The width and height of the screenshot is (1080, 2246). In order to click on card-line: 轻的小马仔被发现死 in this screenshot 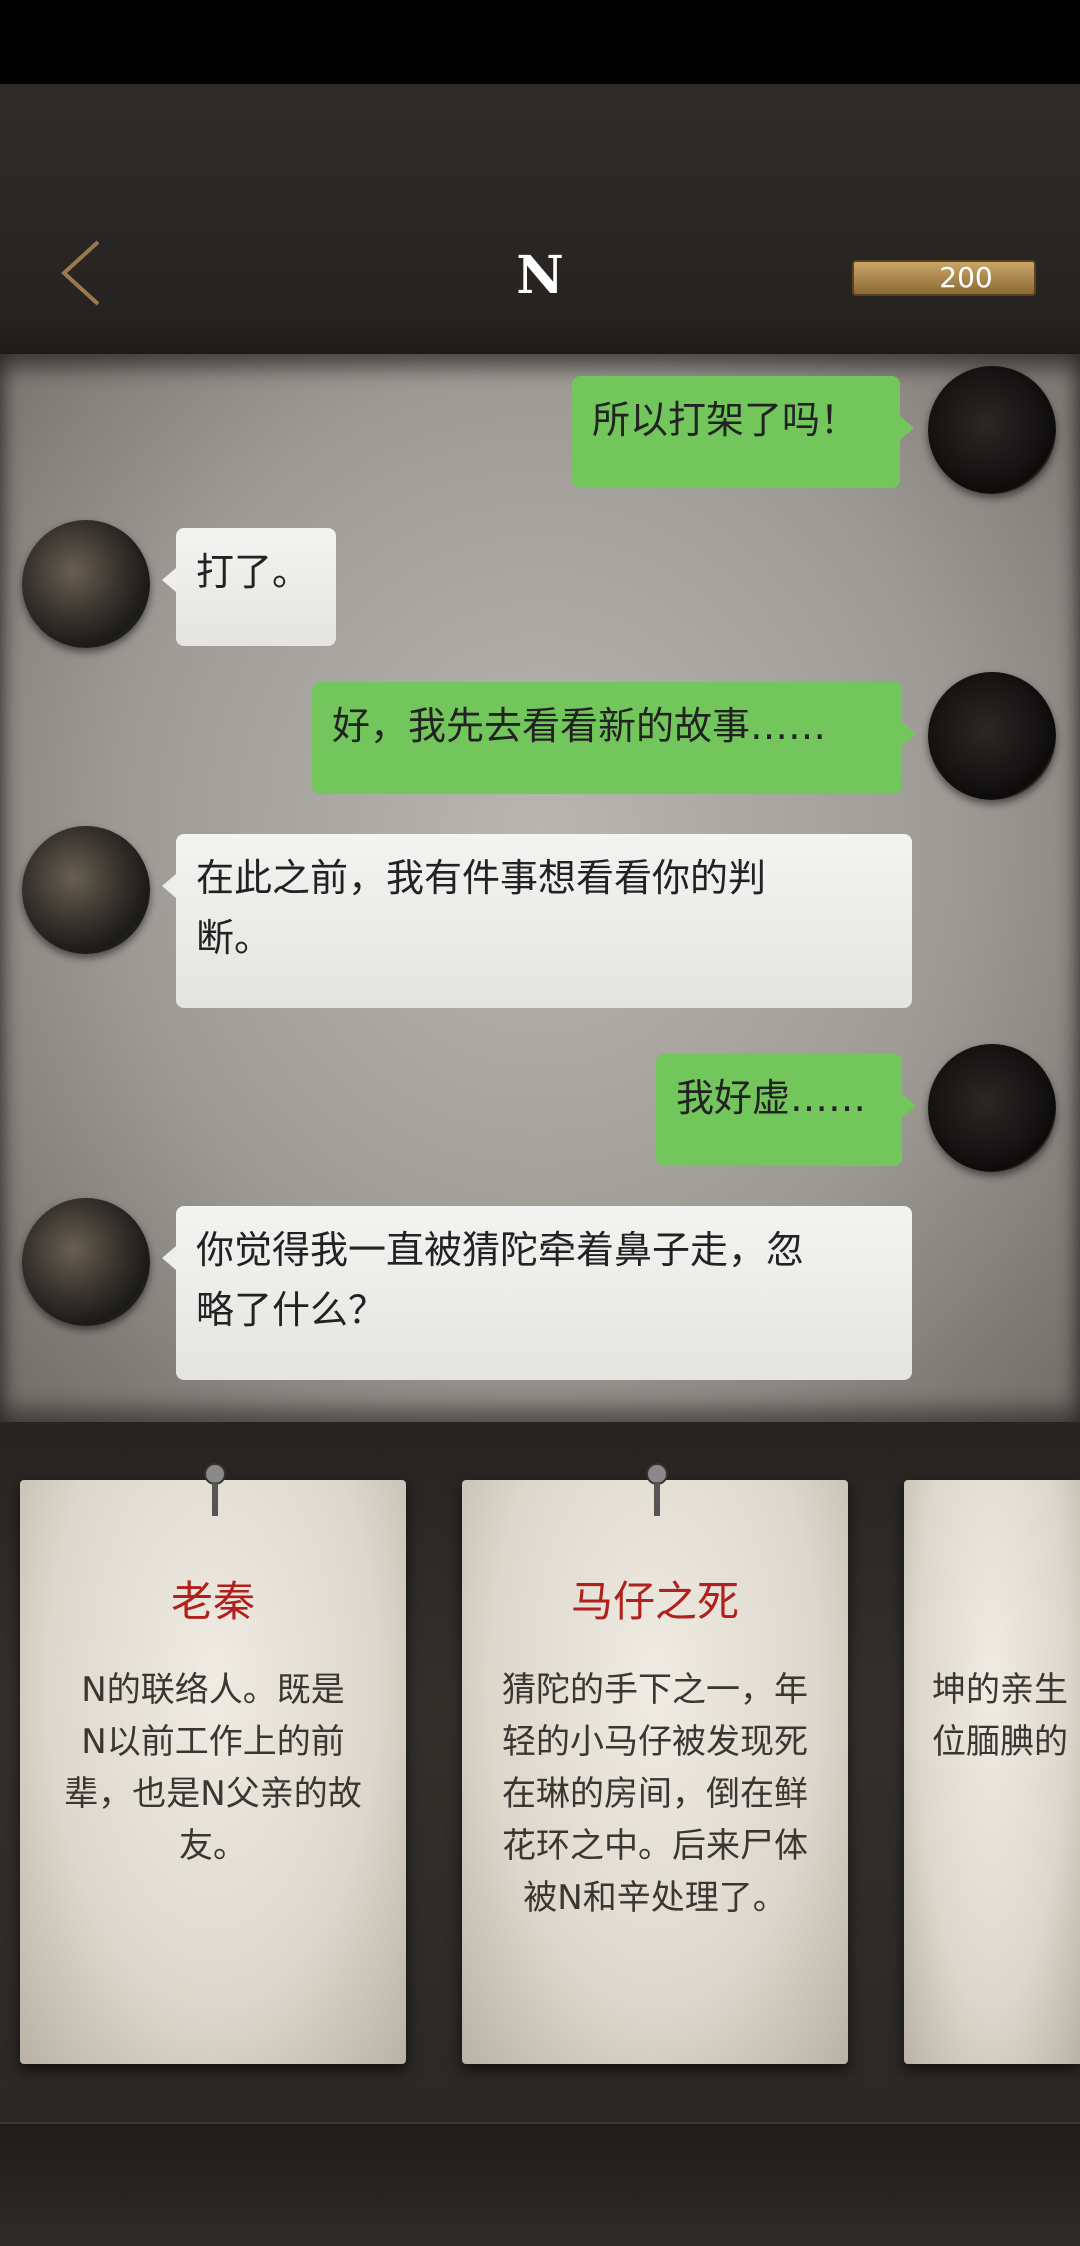, I will do `click(655, 1742)`.